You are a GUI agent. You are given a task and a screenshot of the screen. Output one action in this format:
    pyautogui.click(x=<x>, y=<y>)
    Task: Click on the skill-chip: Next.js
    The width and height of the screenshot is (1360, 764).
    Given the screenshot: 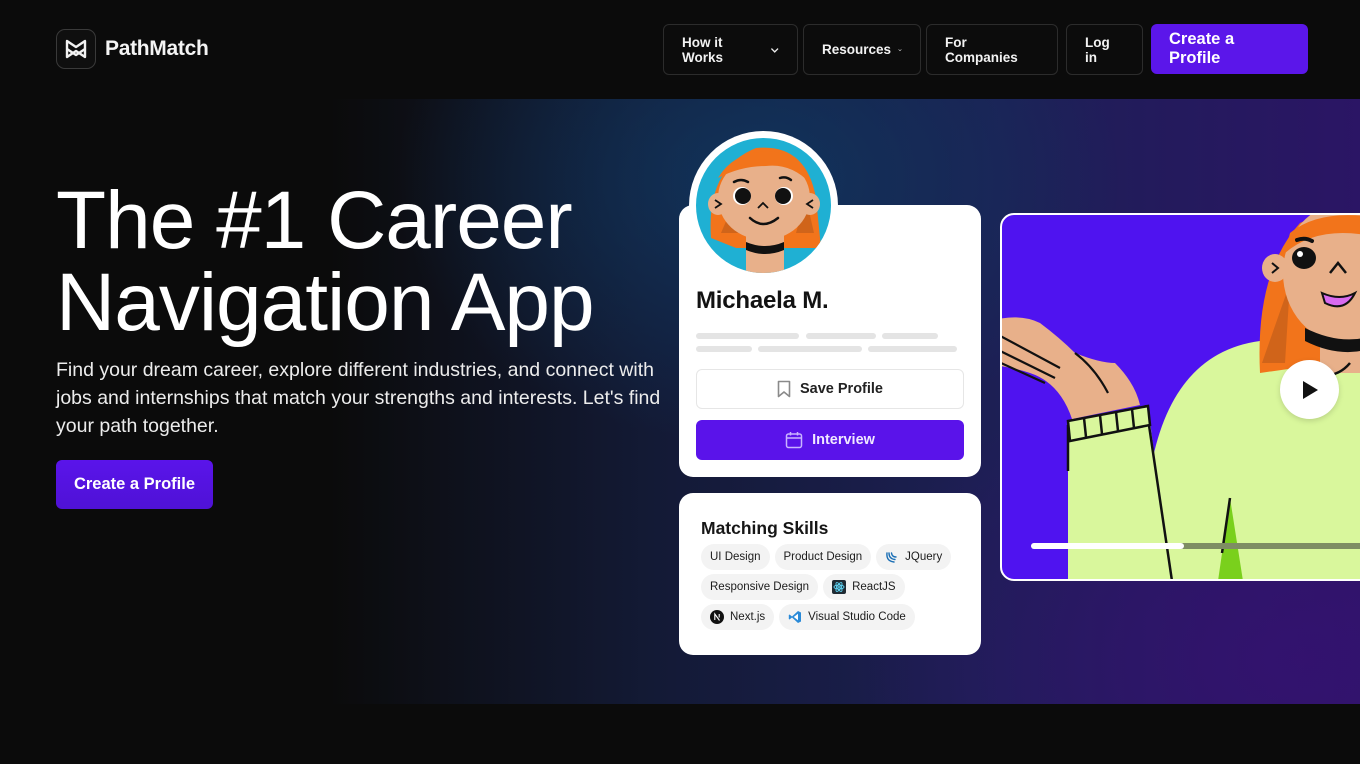 What is the action you would take?
    pyautogui.click(x=738, y=617)
    